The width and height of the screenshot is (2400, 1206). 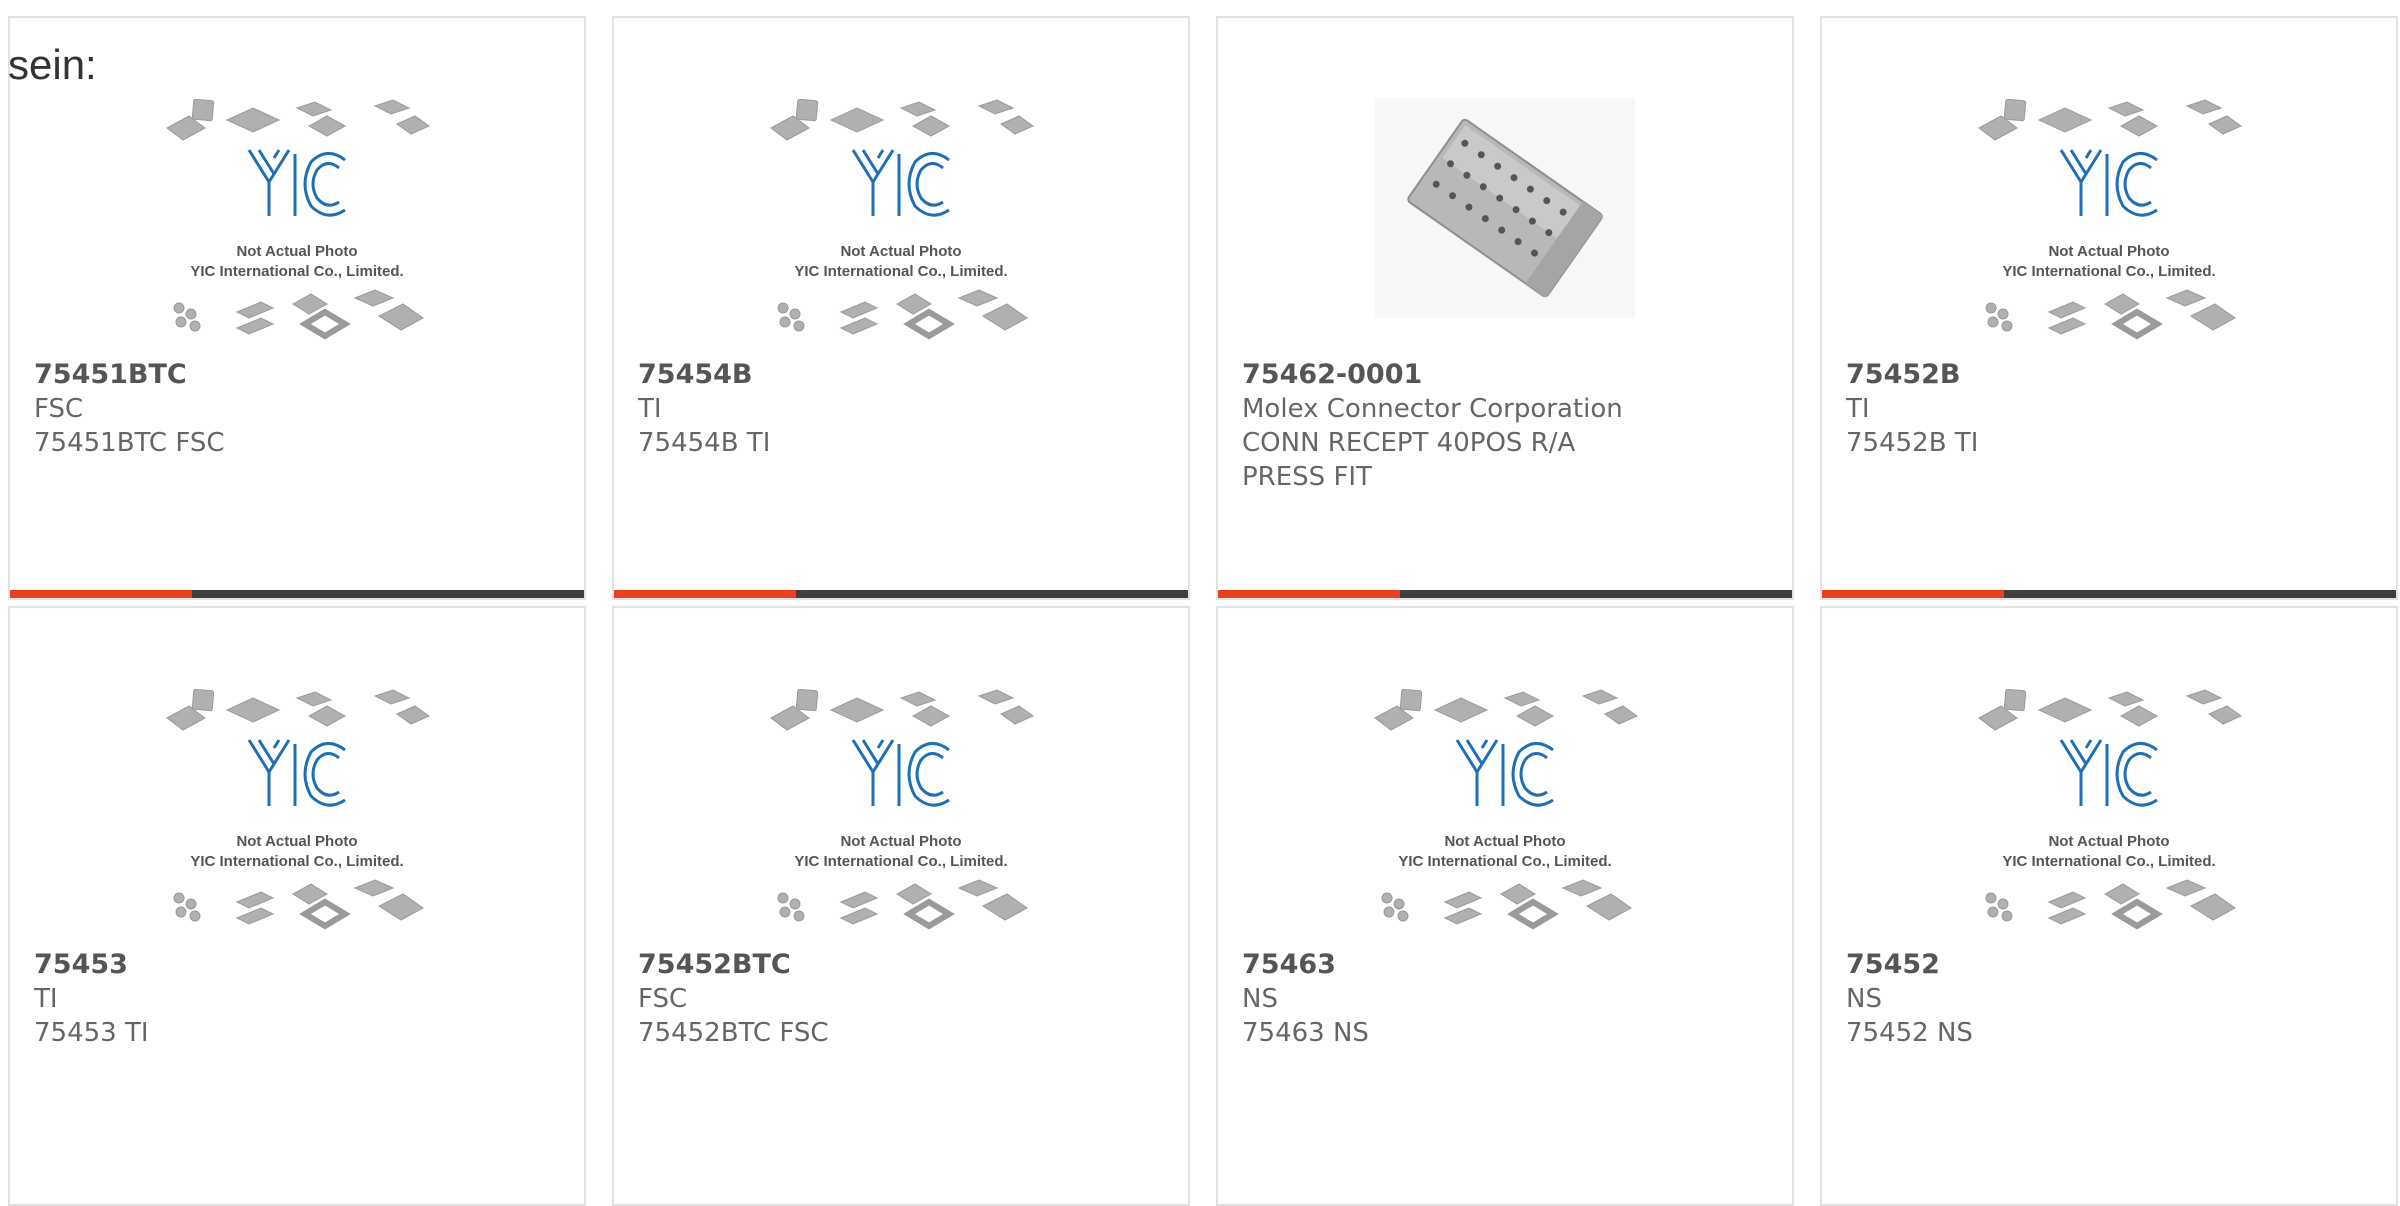 I want to click on product-description: 75452 NS, so click(x=1909, y=1033).